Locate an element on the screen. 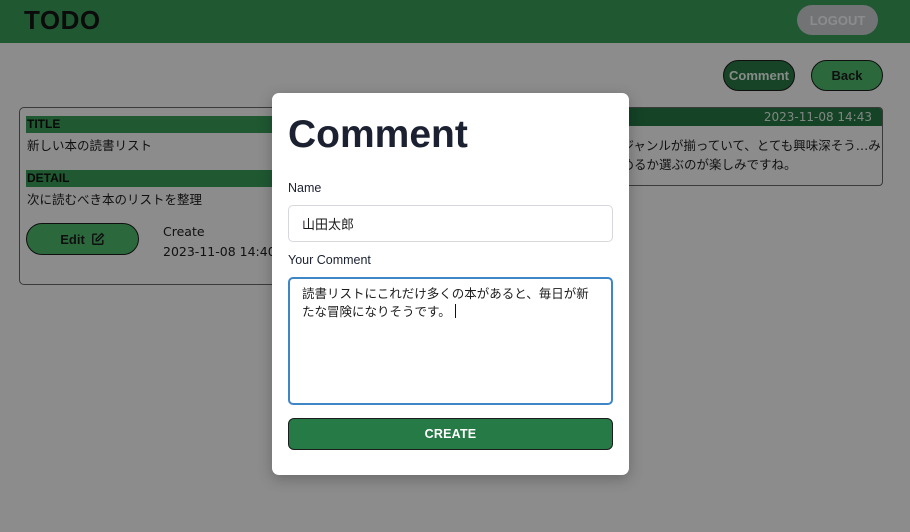 The height and width of the screenshot is (532, 910). comment-textarea: 読書リストにこれだけ多くの本があると、毎日が新たな冒険になりそうです。 is located at coordinates (450, 341).